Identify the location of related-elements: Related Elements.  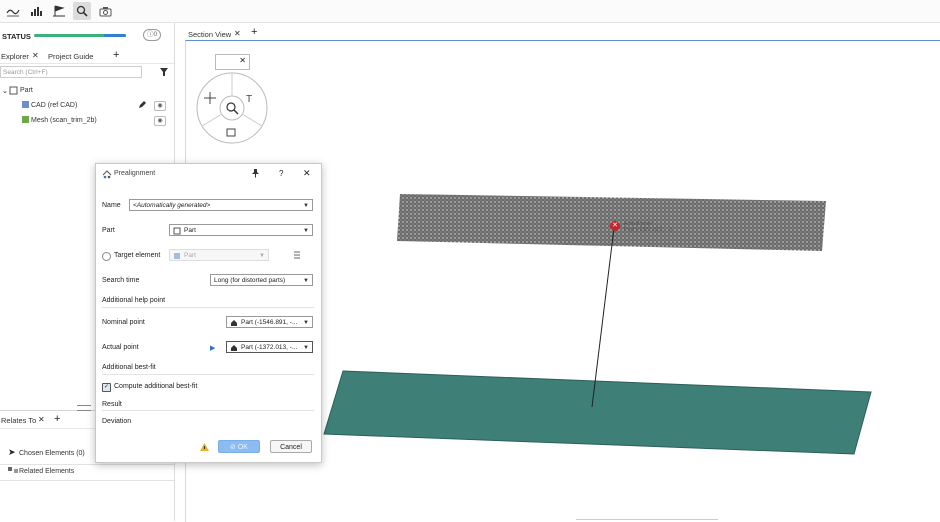
(46, 471).